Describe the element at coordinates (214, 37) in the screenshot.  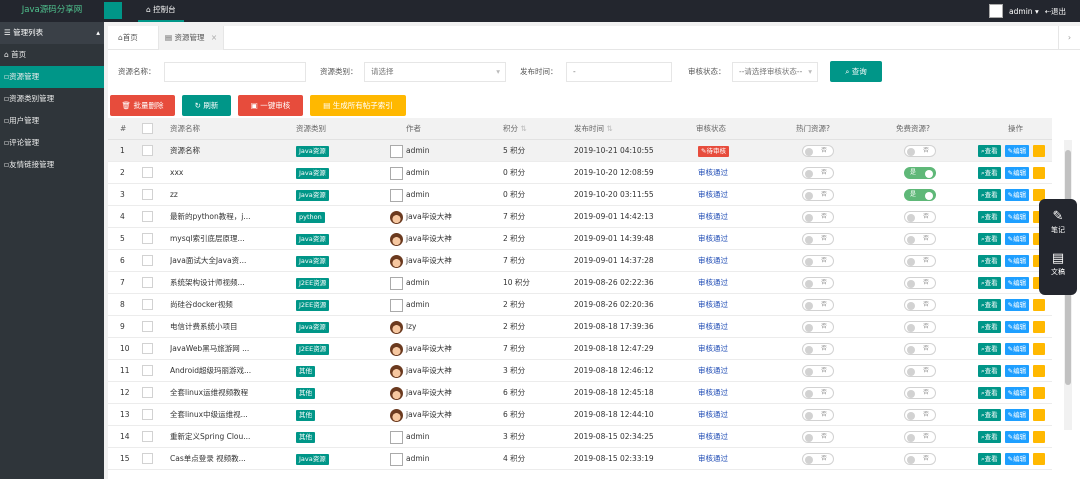
I see `close-icon: ×` at that location.